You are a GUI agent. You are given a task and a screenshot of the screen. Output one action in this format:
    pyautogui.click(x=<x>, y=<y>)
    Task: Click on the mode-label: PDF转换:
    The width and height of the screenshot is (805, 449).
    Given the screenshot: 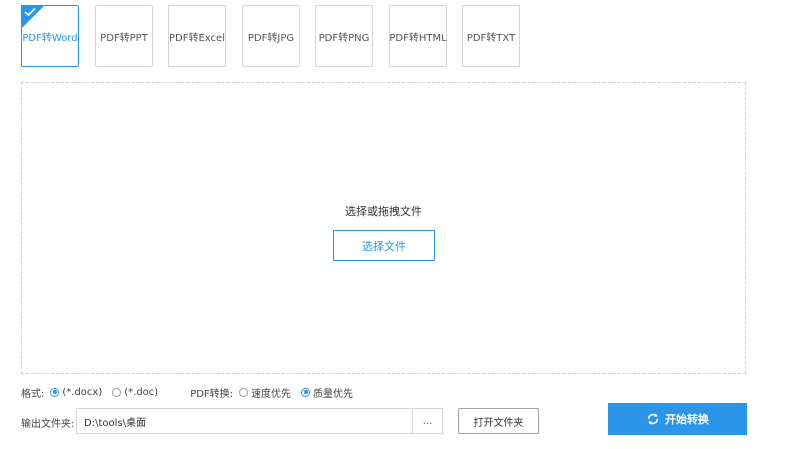 What is the action you would take?
    pyautogui.click(x=212, y=394)
    